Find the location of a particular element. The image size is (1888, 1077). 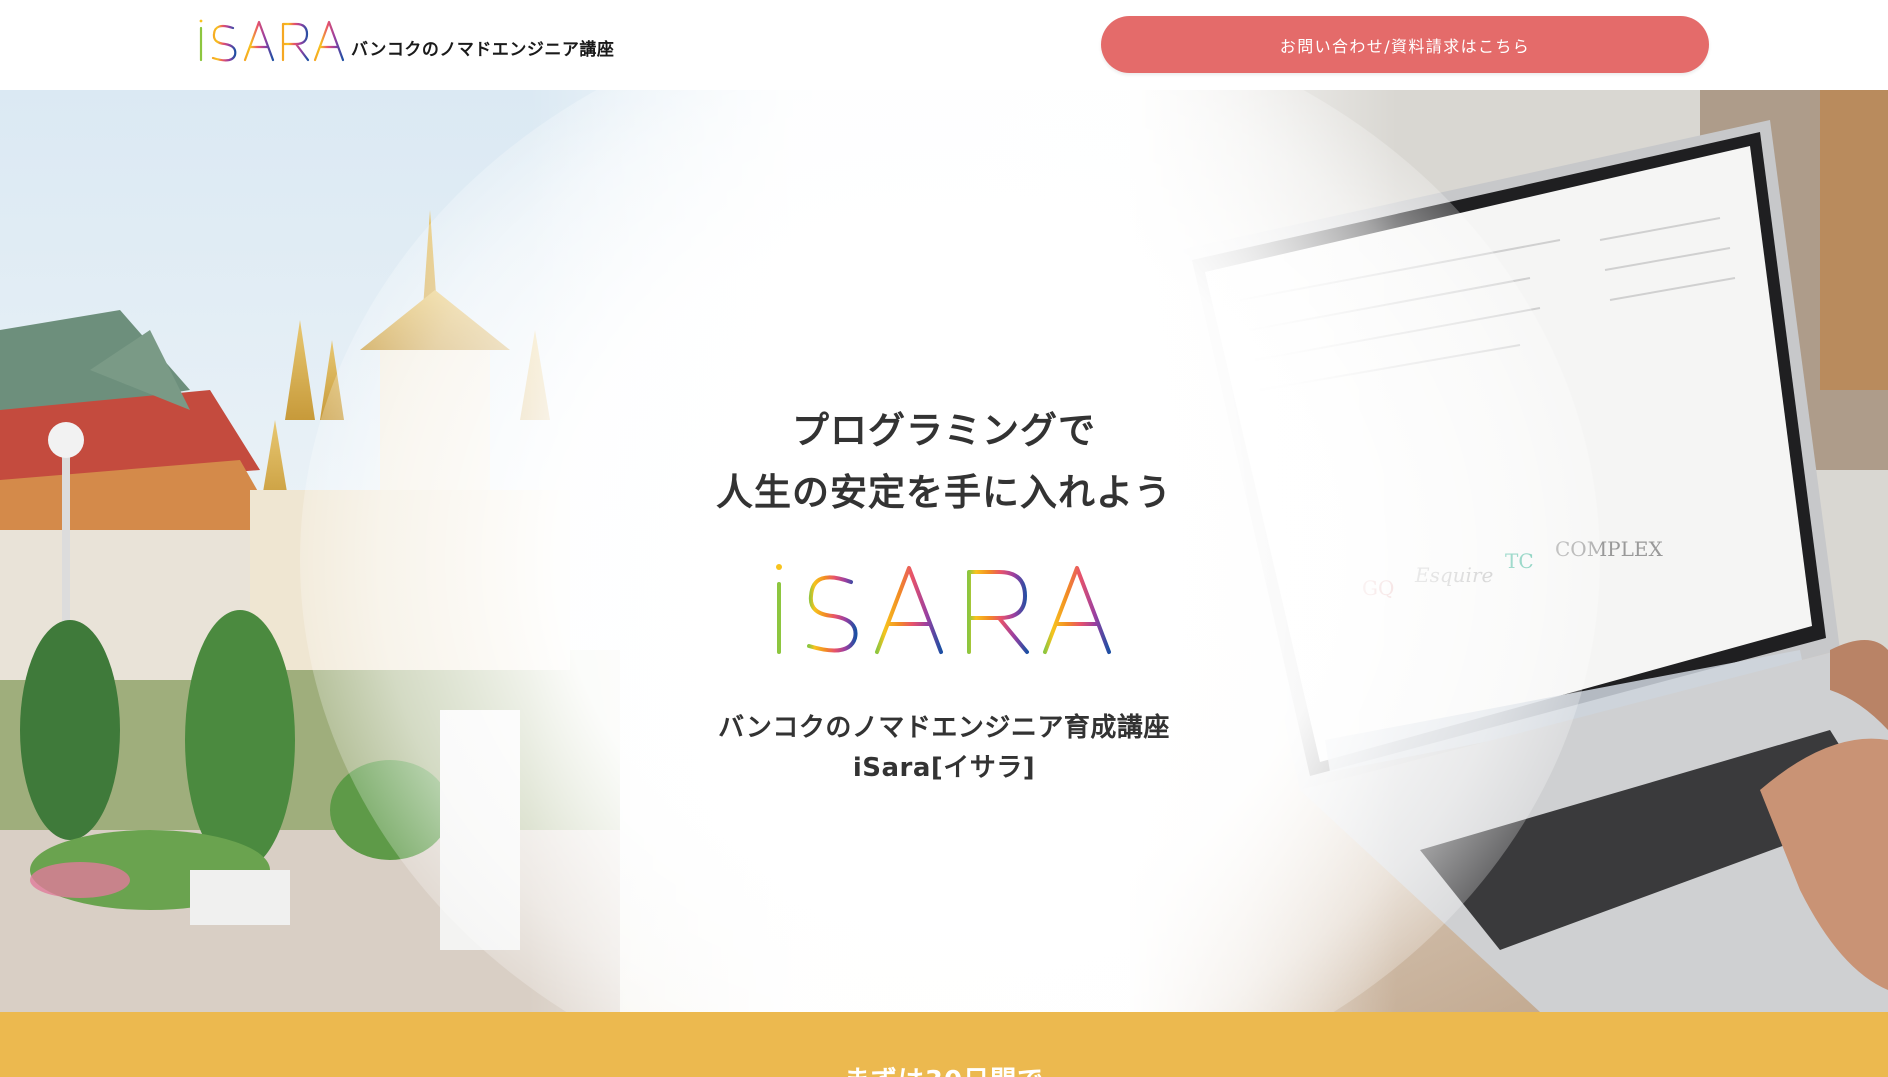

site-header: バンコクのノマドエンジニア講座 お問い合わせ/資料請求はこちら is located at coordinates (944, 45).